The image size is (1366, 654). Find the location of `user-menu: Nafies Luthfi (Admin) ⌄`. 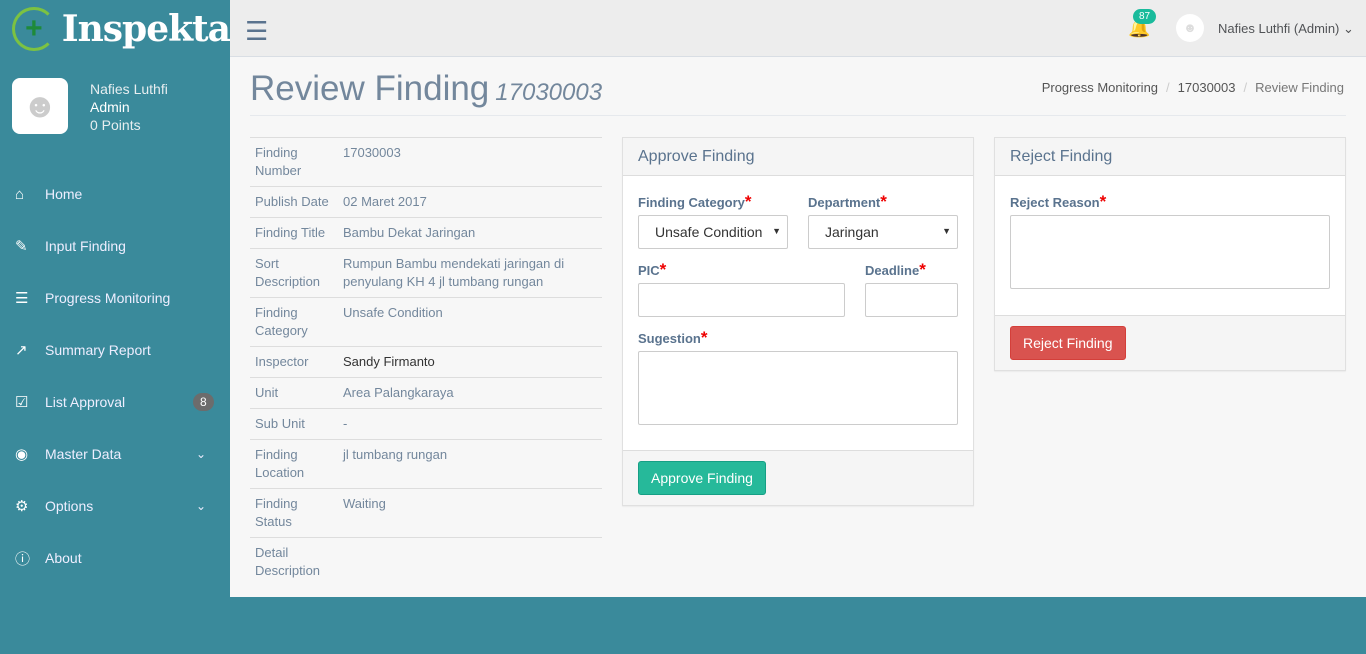

user-menu: Nafies Luthfi (Admin) ⌄ is located at coordinates (1286, 29).